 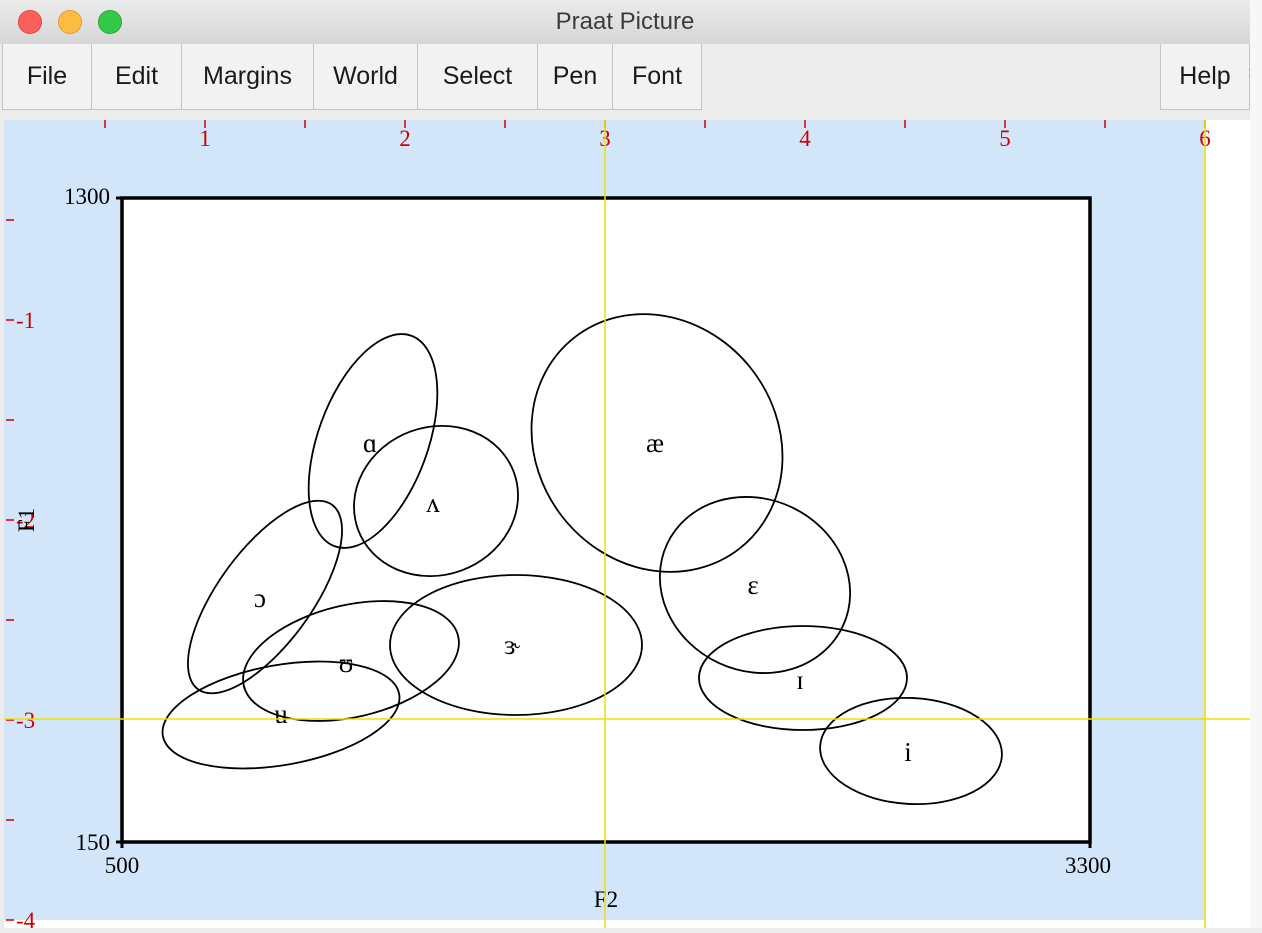 What do you see at coordinates (87, 196) in the screenshot?
I see `y-axis-max-label: 1300` at bounding box center [87, 196].